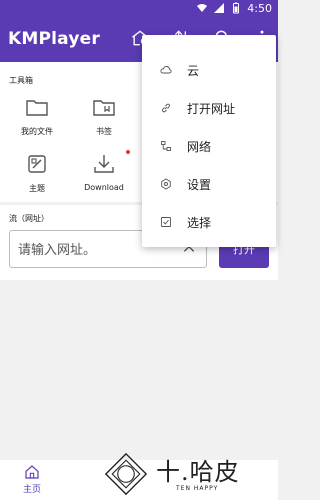 Image resolution: width=320 pixels, height=500 pixels. Describe the element at coordinates (29, 218) in the screenshot. I see `stream-heading: 流（网址）` at that location.